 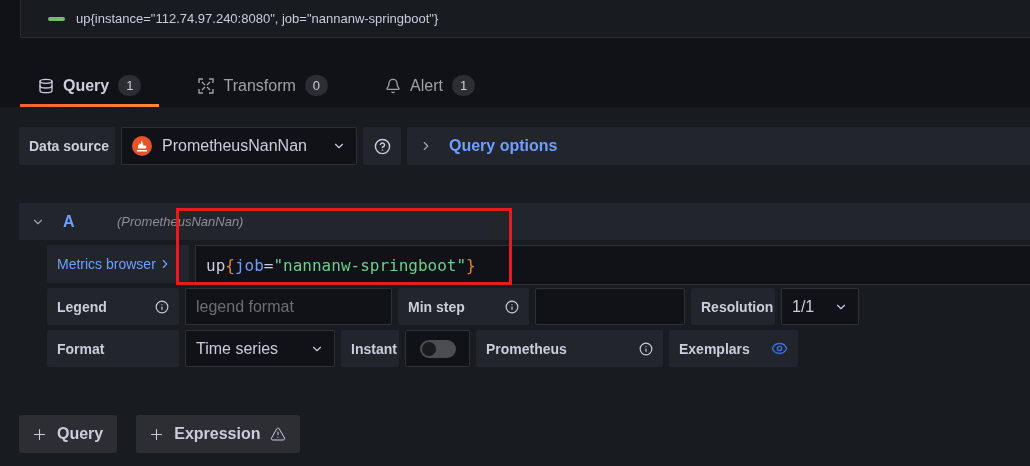 I want to click on legend-format-field: legend format, so click(x=288, y=306).